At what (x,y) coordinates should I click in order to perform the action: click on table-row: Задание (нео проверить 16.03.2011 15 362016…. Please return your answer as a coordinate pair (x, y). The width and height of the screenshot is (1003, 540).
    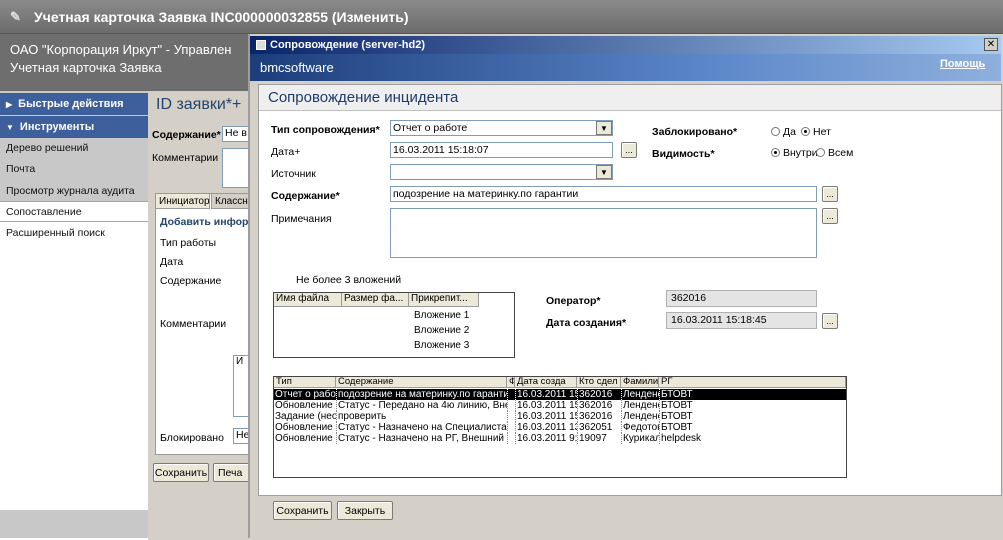
    Looking at the image, I should click on (560, 416).